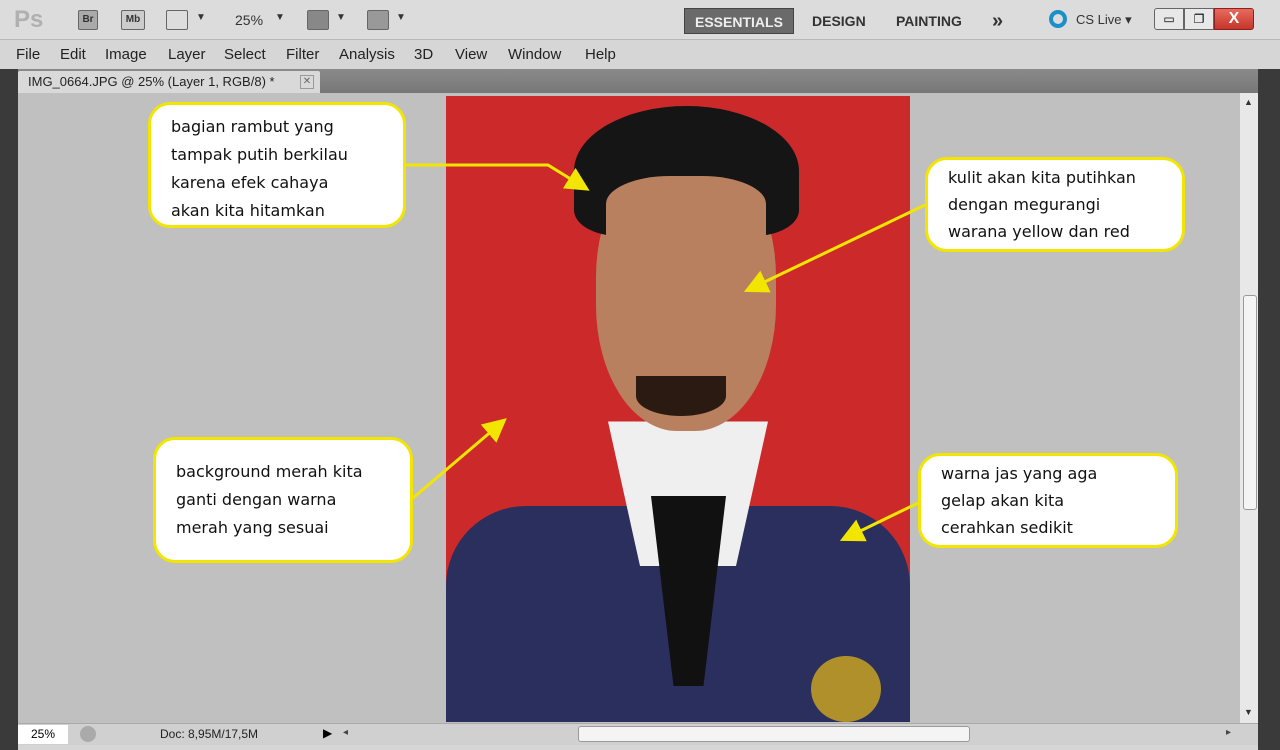 This screenshot has width=1280, height=750. I want to click on callout-line: background merah kita, so click(269, 471).